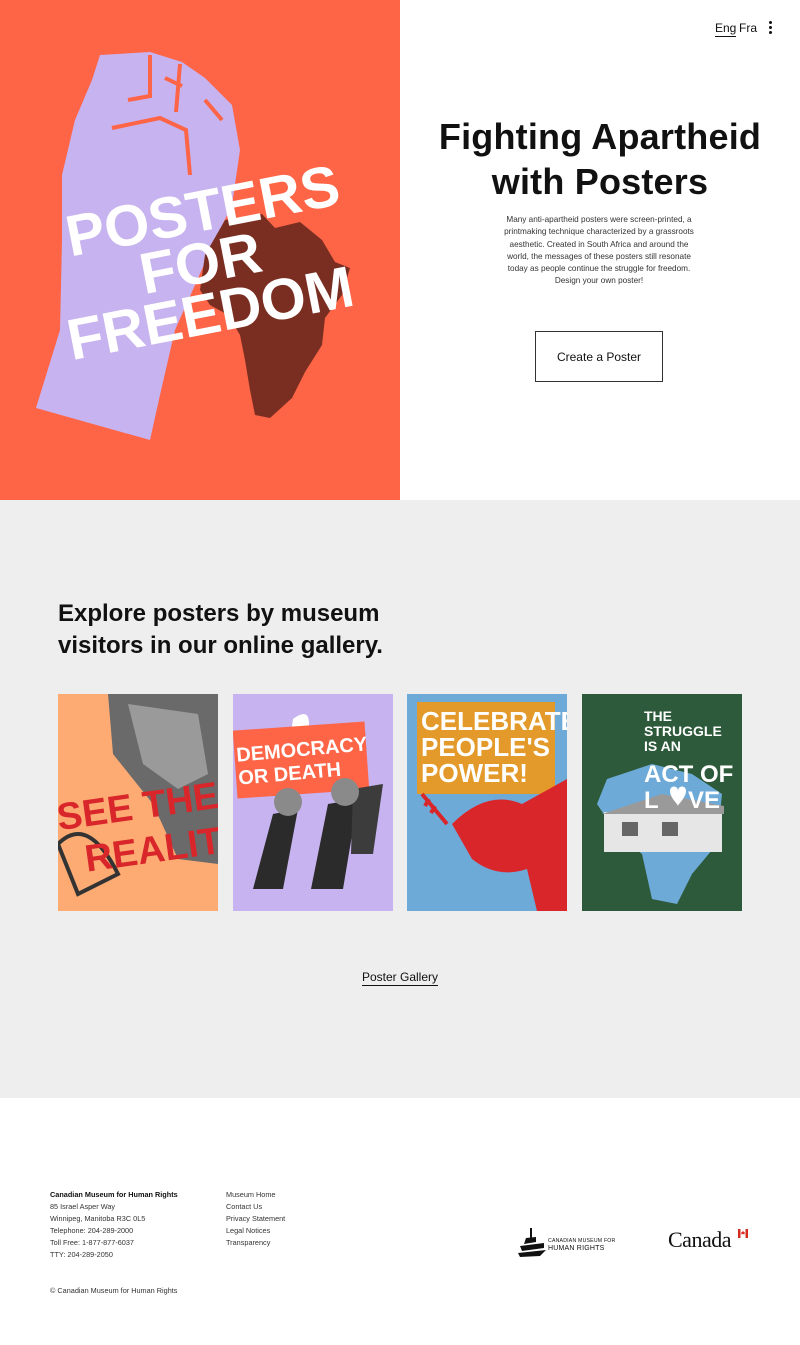  Describe the element at coordinates (474, 773) in the screenshot. I see `poster-text: POWER!` at that location.